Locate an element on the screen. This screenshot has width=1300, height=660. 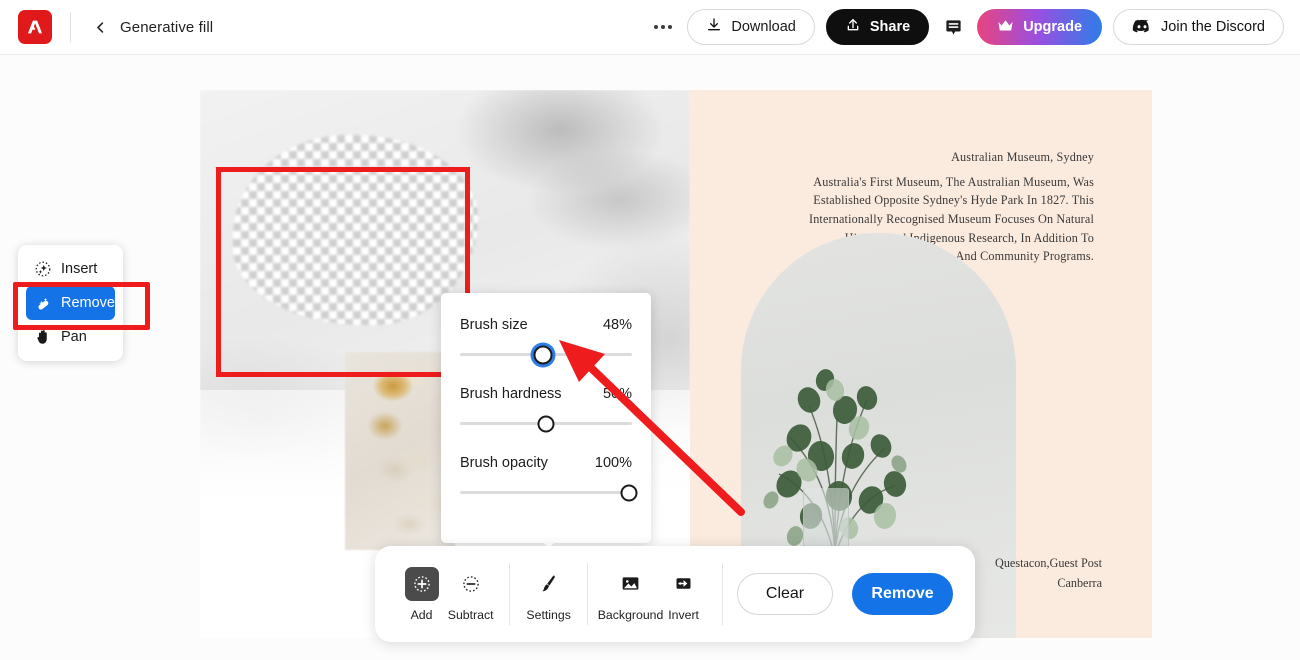
download-icon is located at coordinates (714, 27).